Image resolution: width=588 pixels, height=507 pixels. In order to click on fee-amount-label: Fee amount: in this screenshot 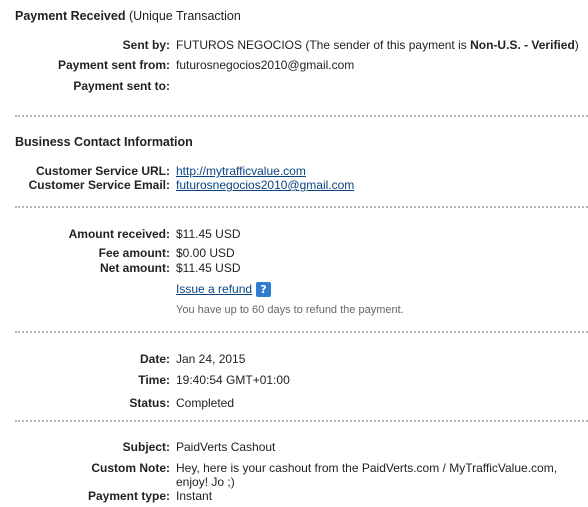, I will do `click(134, 253)`.